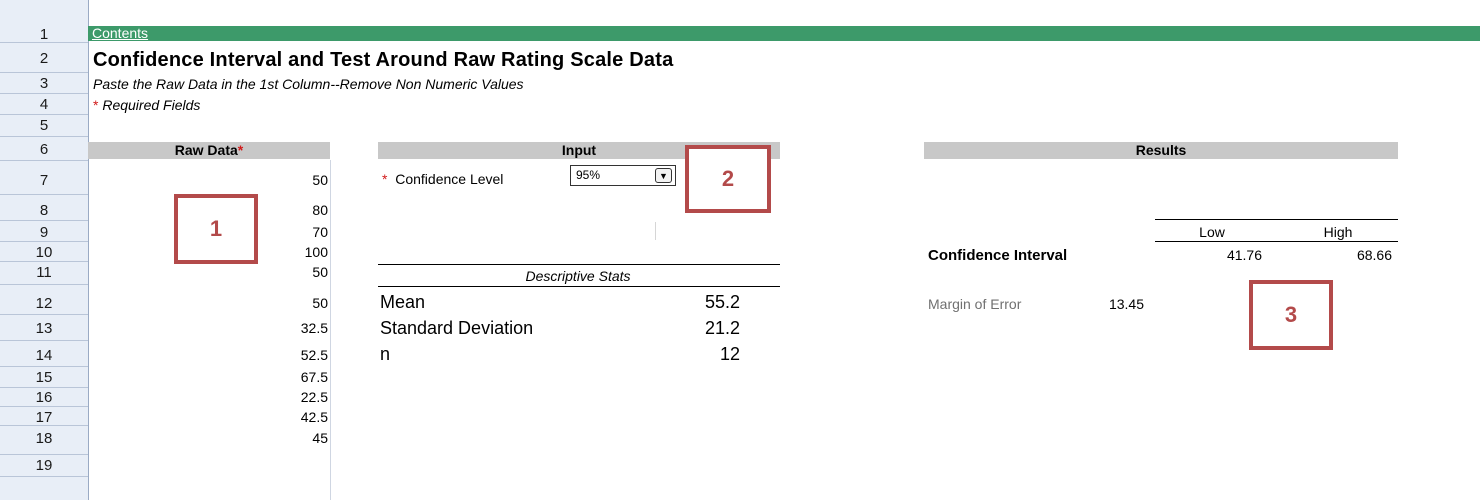 The height and width of the screenshot is (500, 1480). Describe the element at coordinates (206, 150) in the screenshot. I see `raw-data-header-label: Raw Data` at that location.